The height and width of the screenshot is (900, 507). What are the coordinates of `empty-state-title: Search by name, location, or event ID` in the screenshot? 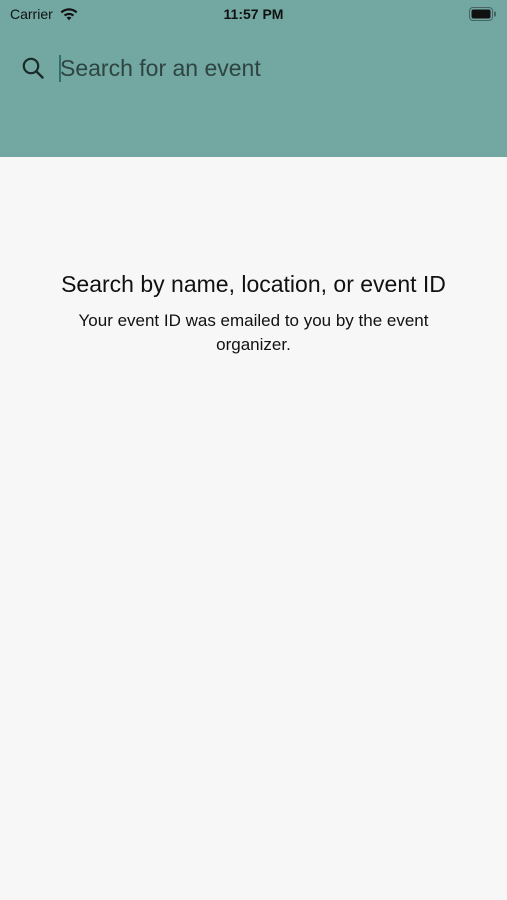 It's located at (253, 284).